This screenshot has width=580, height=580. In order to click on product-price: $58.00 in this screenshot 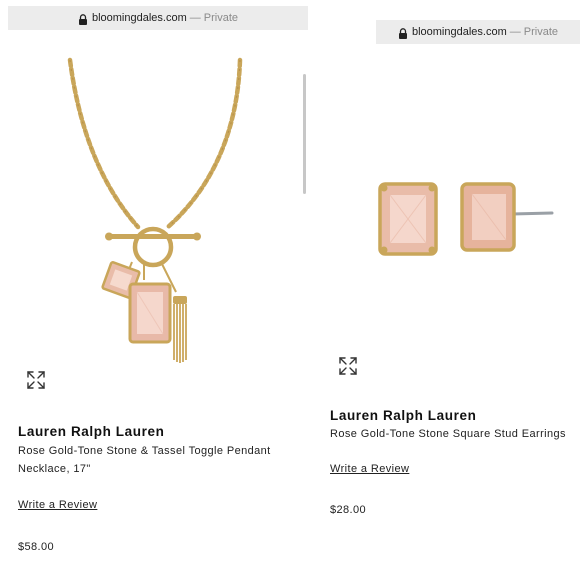, I will do `click(36, 547)`.